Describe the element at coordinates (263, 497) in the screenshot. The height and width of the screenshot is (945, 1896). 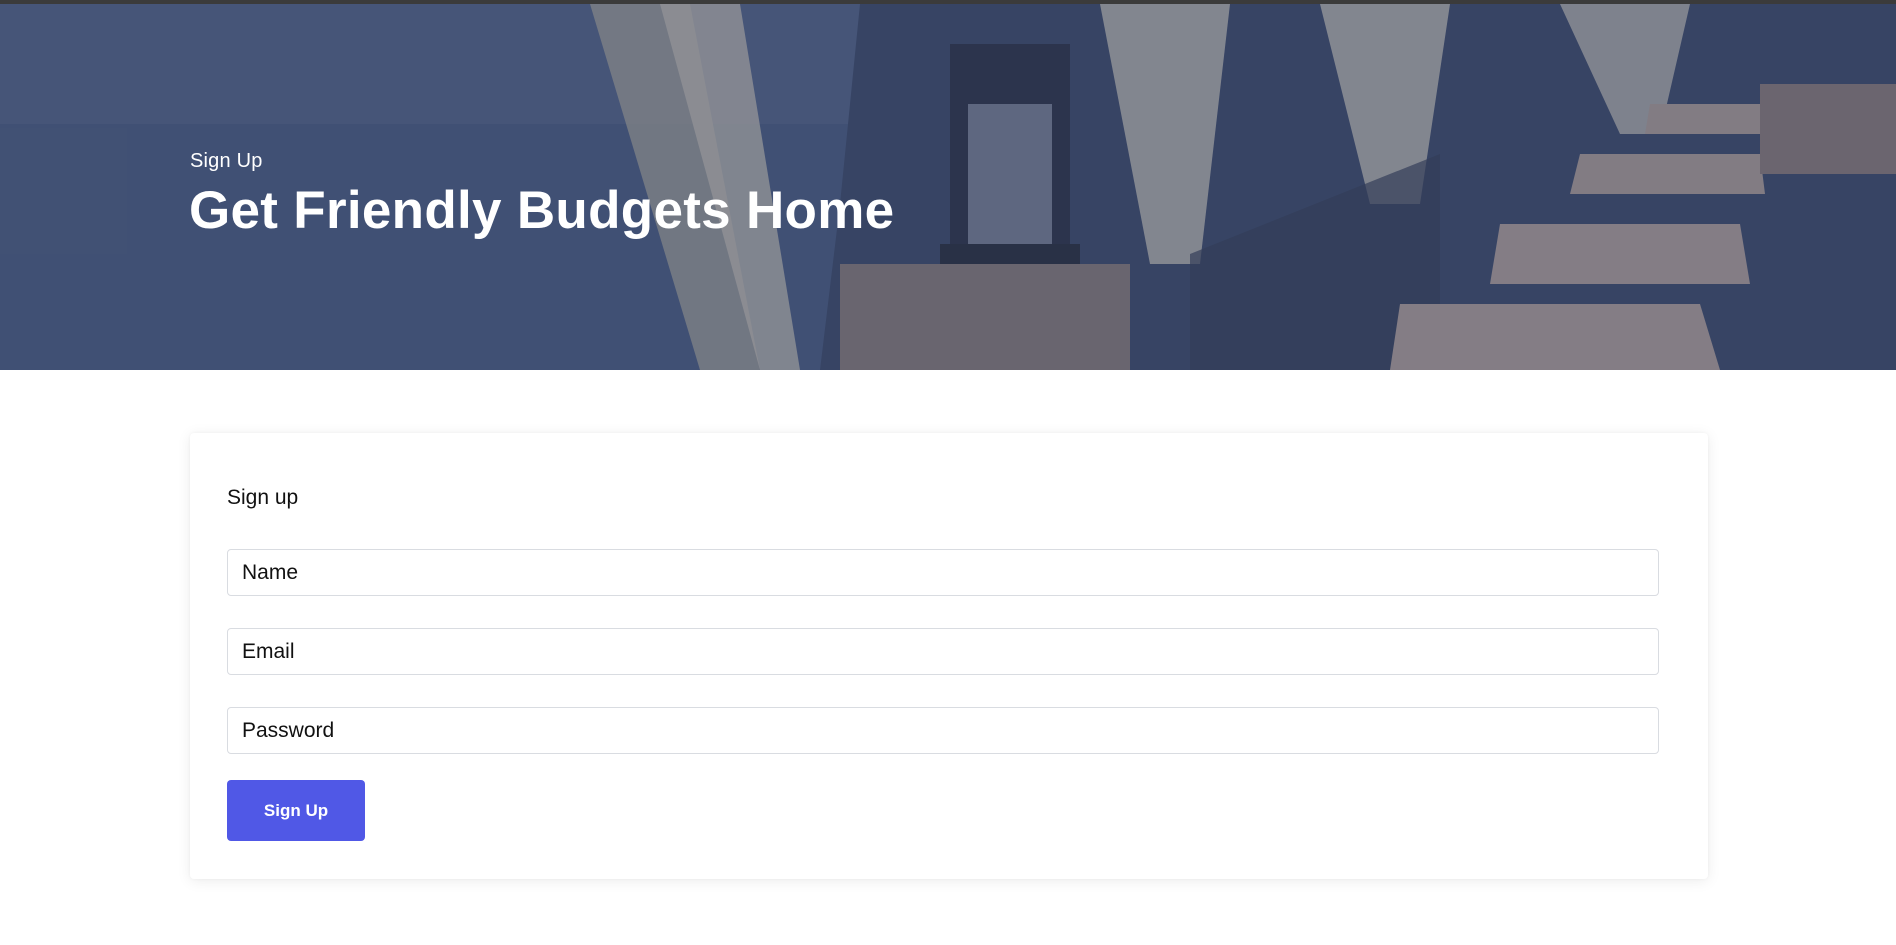
I see `form-heading: Sign up` at that location.